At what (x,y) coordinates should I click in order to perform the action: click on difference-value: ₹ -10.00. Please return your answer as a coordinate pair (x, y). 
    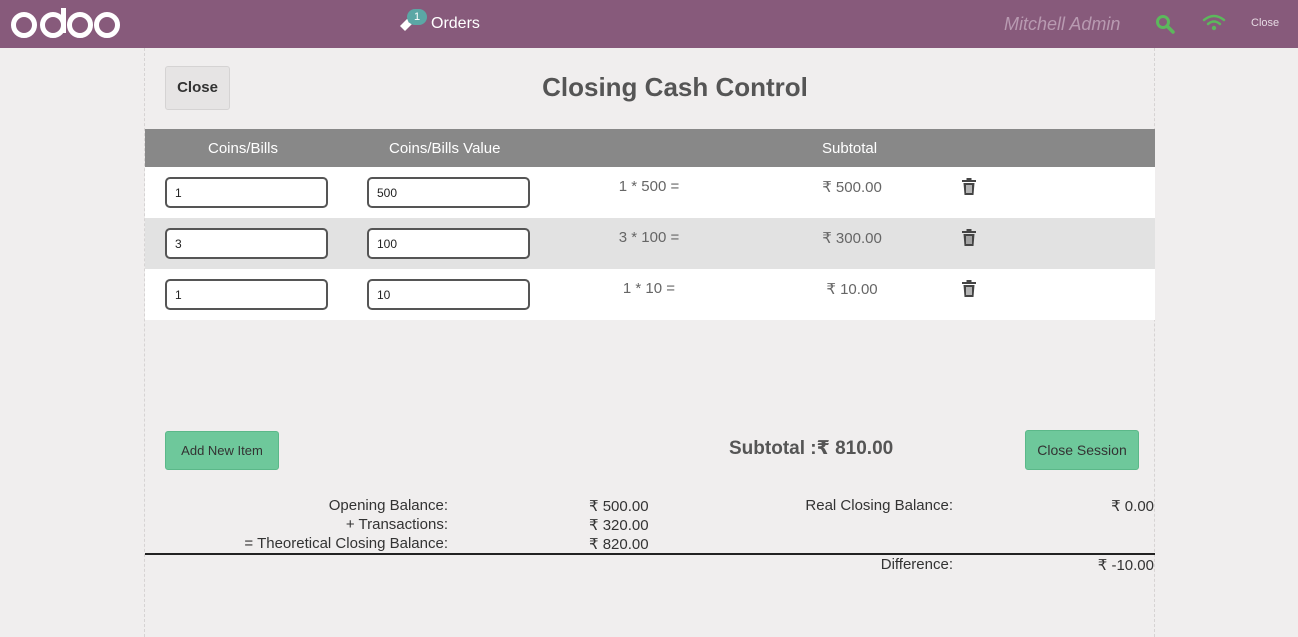
    Looking at the image, I should click on (1125, 565).